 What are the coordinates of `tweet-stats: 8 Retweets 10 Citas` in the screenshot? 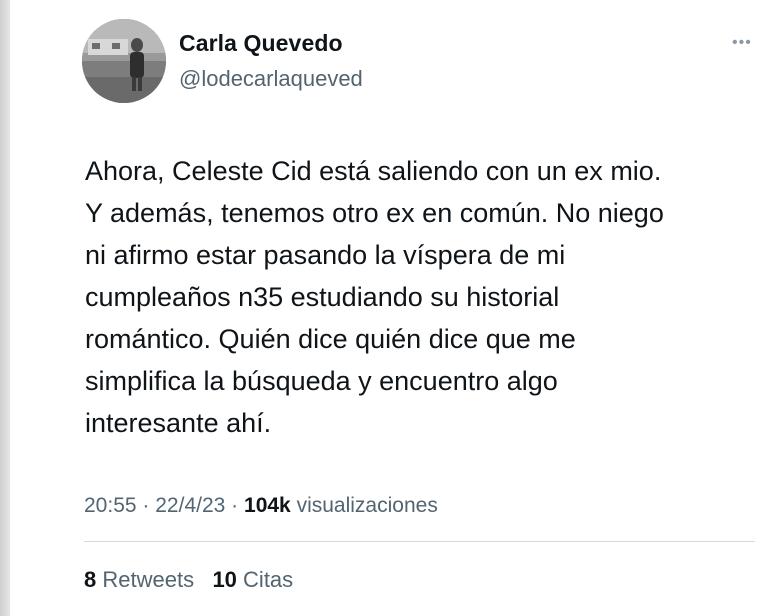 It's located at (188, 580).